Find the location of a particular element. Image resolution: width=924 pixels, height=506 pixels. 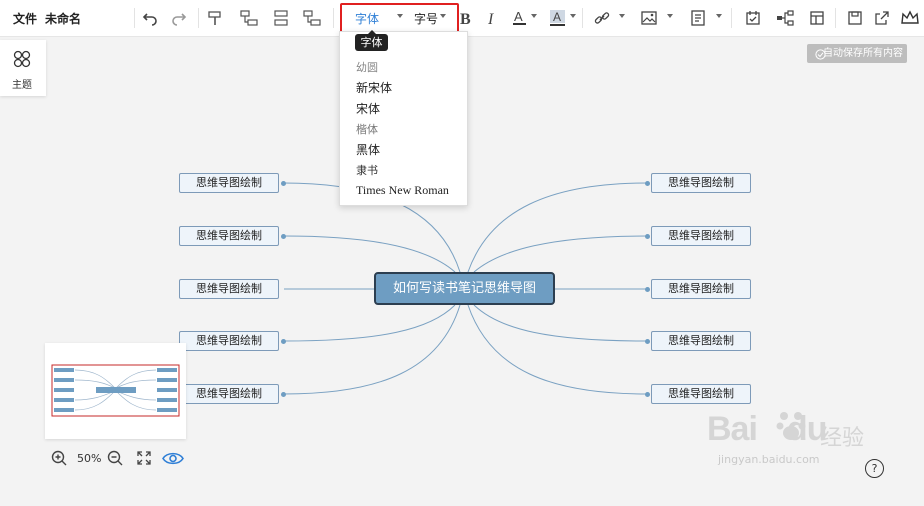

zoom-out-icon is located at coordinates (115, 460).